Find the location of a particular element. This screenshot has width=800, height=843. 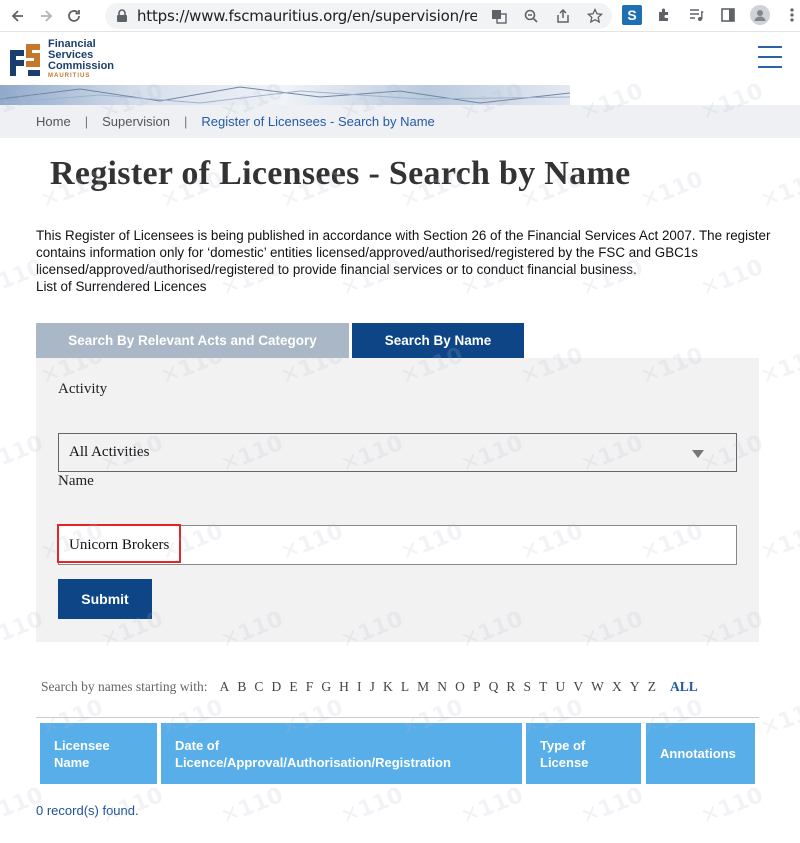

alphabet-letter-g: G is located at coordinates (326, 687).